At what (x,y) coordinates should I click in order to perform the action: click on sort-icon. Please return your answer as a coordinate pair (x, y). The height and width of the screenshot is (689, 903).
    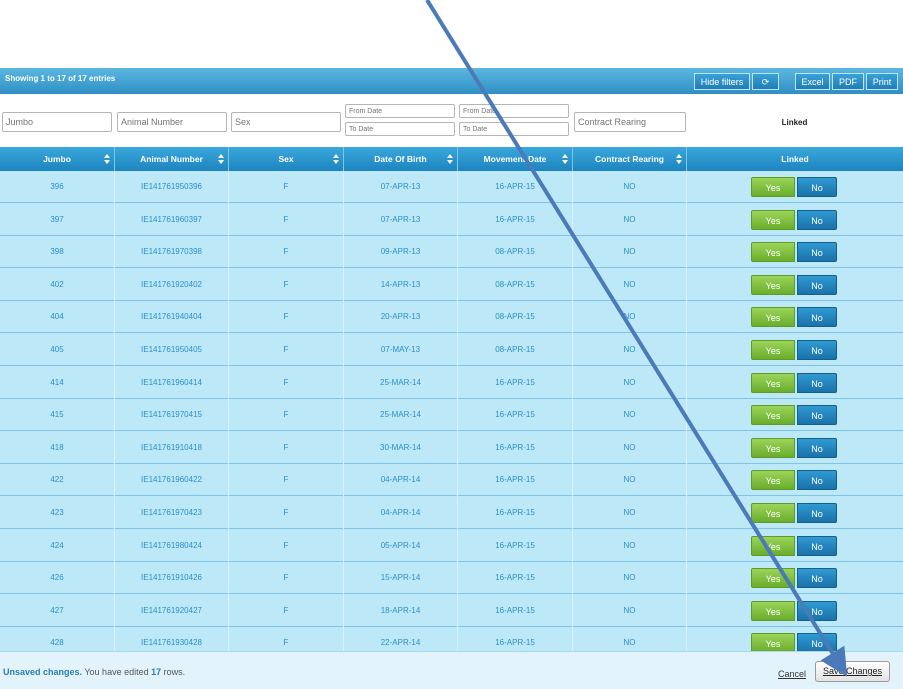
    Looking at the image, I should click on (565, 159).